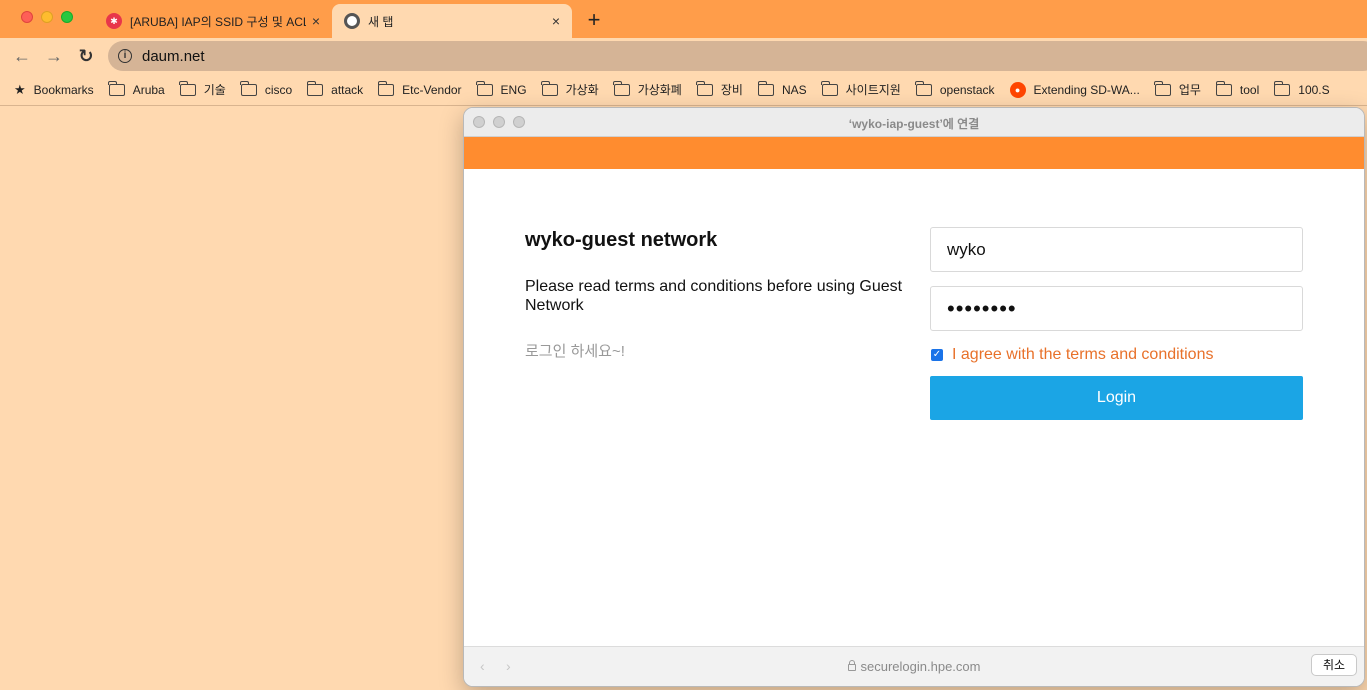  What do you see at coordinates (967, 89) in the screenshot?
I see `bookmark-label: openstack` at bounding box center [967, 89].